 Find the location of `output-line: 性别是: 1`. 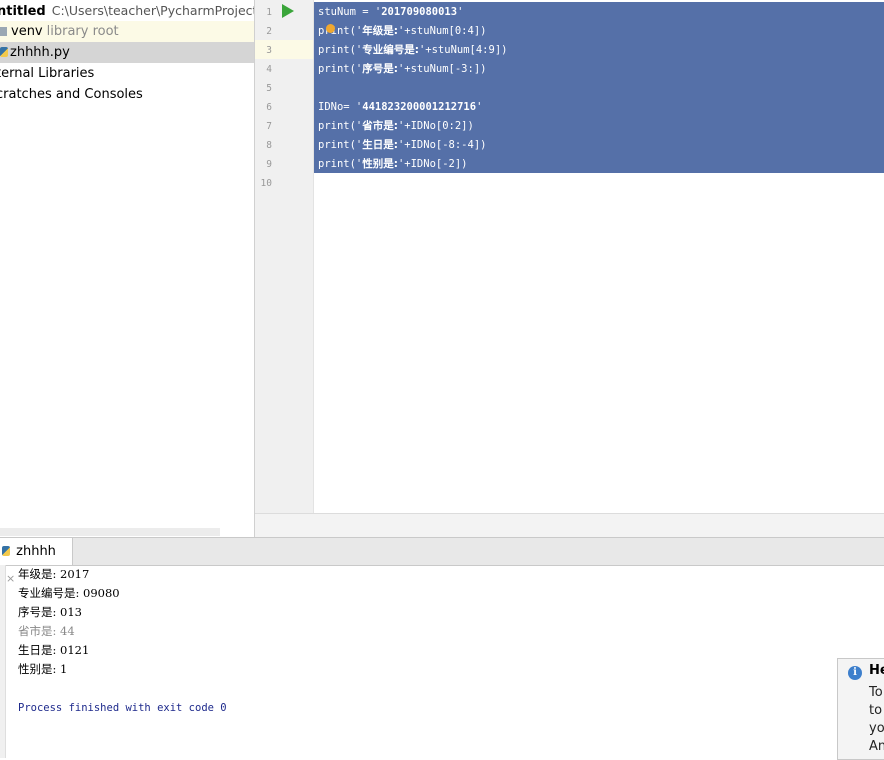

output-line: 性别是: 1 is located at coordinates (43, 669).